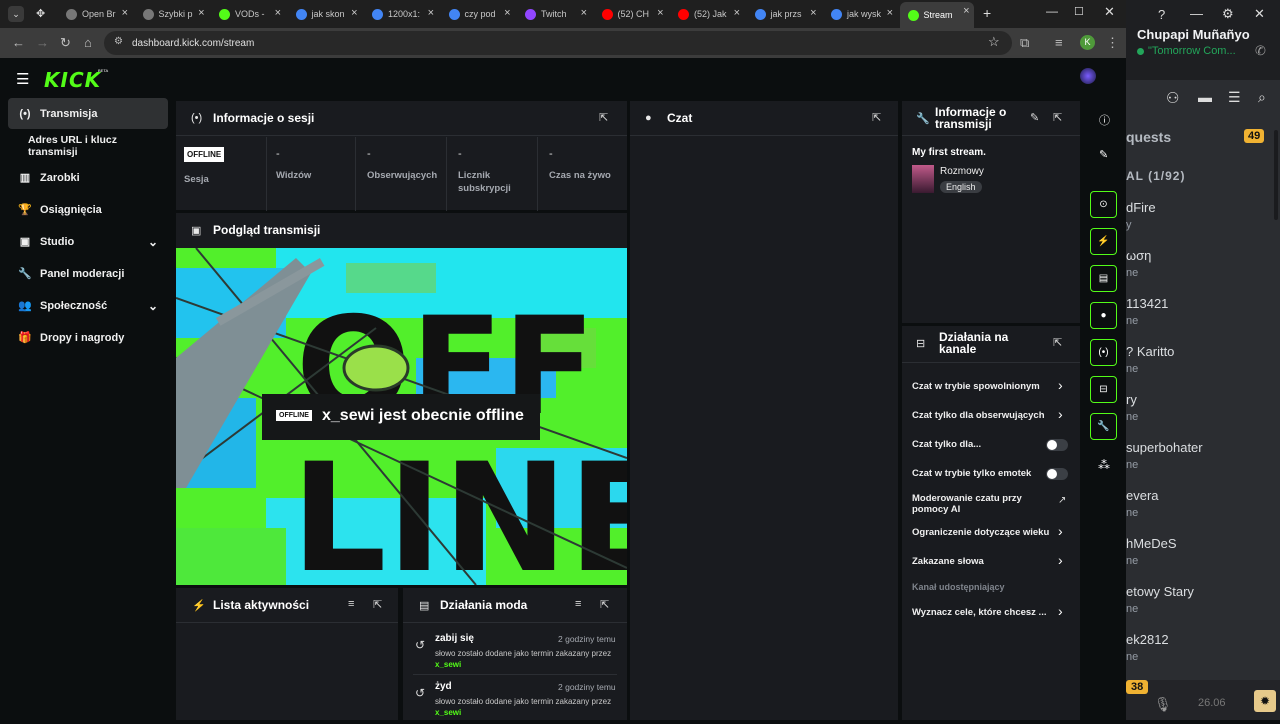 Image resolution: width=1280 pixels, height=724 pixels. What do you see at coordinates (88, 209) in the screenshot?
I see `sidebar-item-3: 🏆 Osiągnięcia` at bounding box center [88, 209].